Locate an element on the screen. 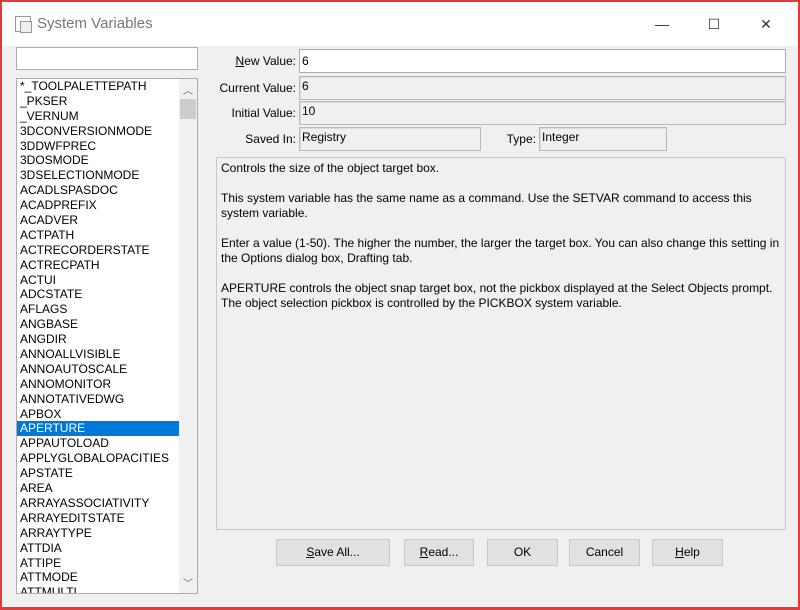  list-item: ANNOTATIVEDWG is located at coordinates (98, 399).